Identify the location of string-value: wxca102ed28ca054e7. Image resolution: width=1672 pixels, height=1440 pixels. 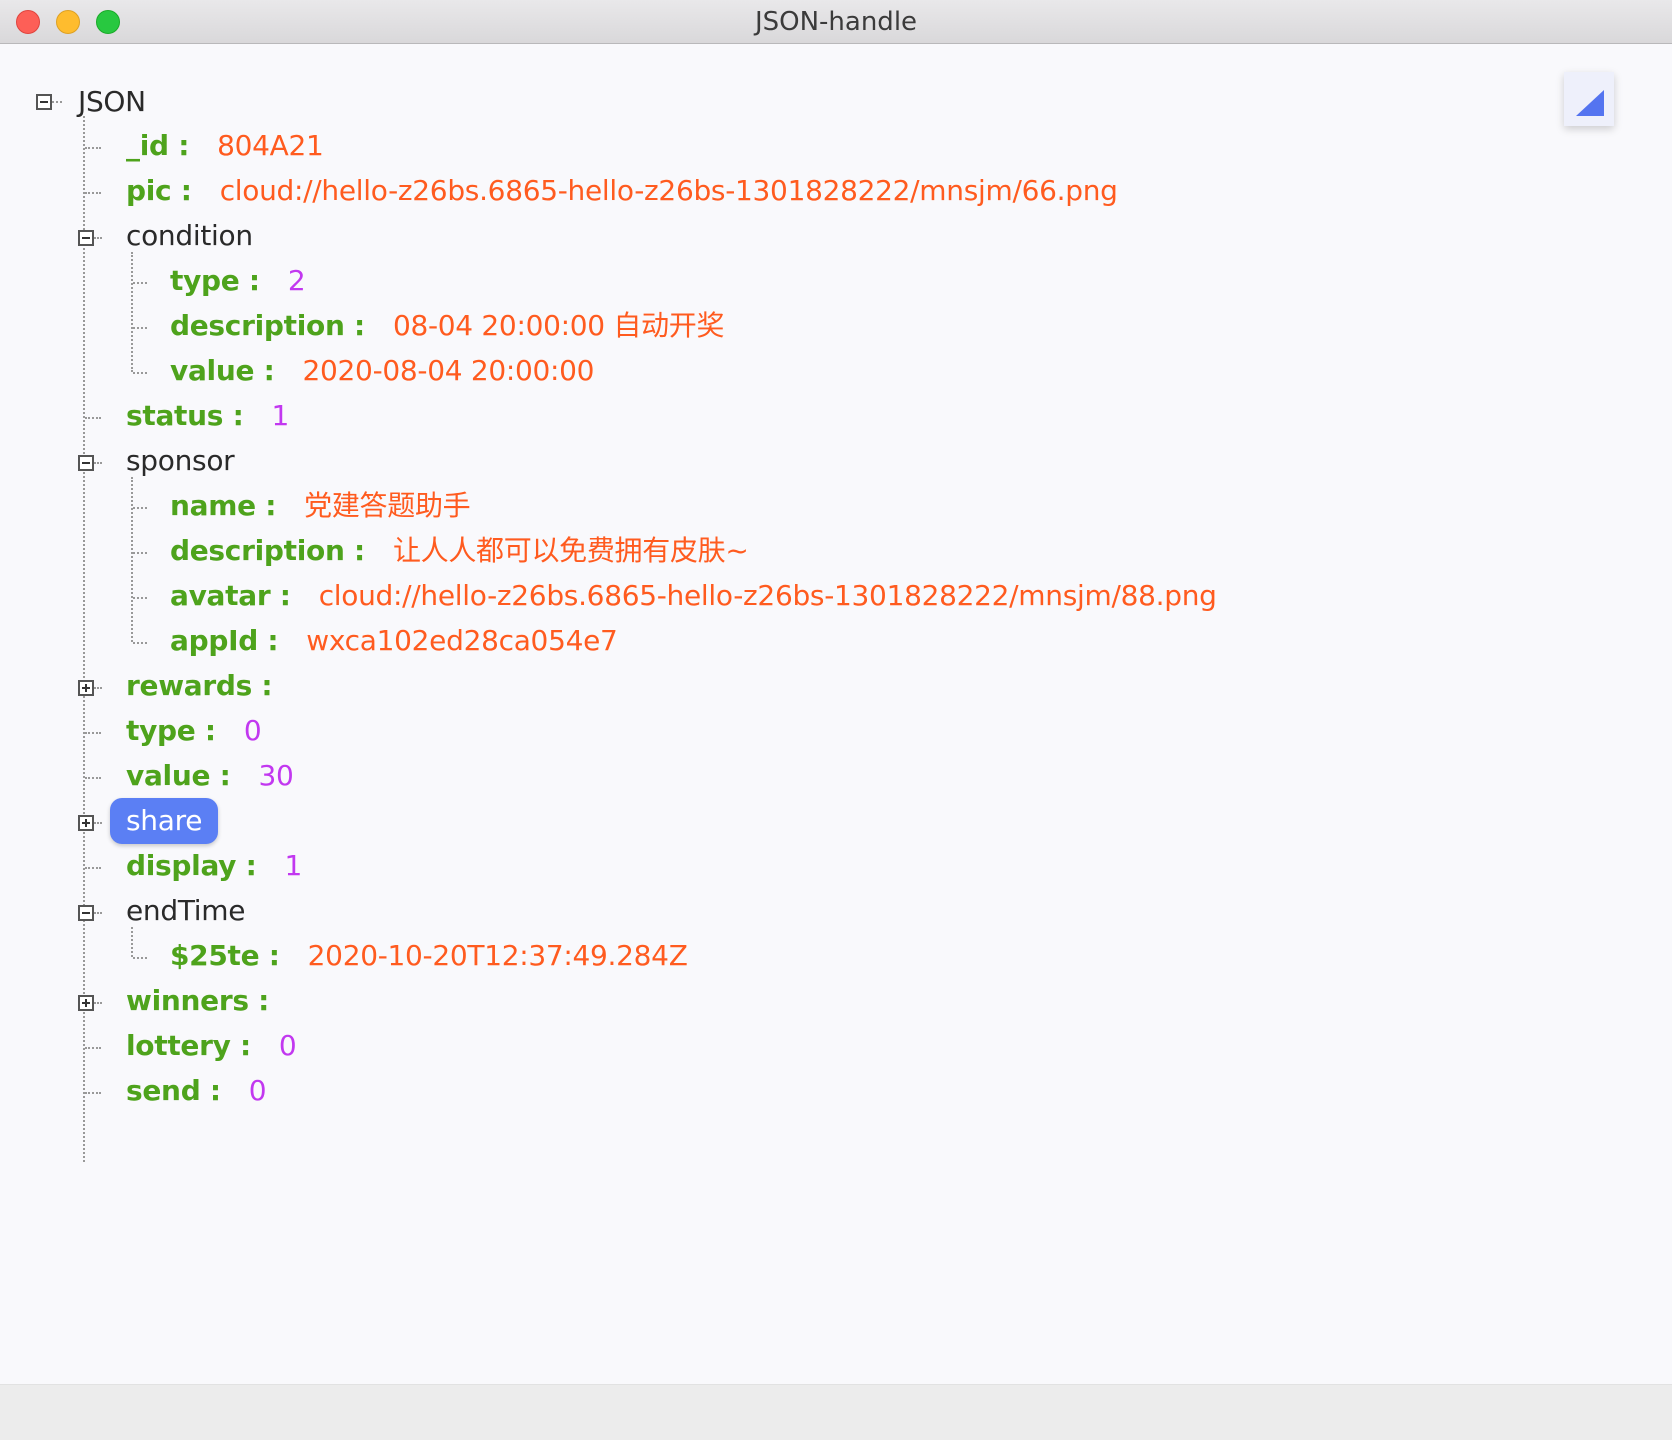
(462, 640).